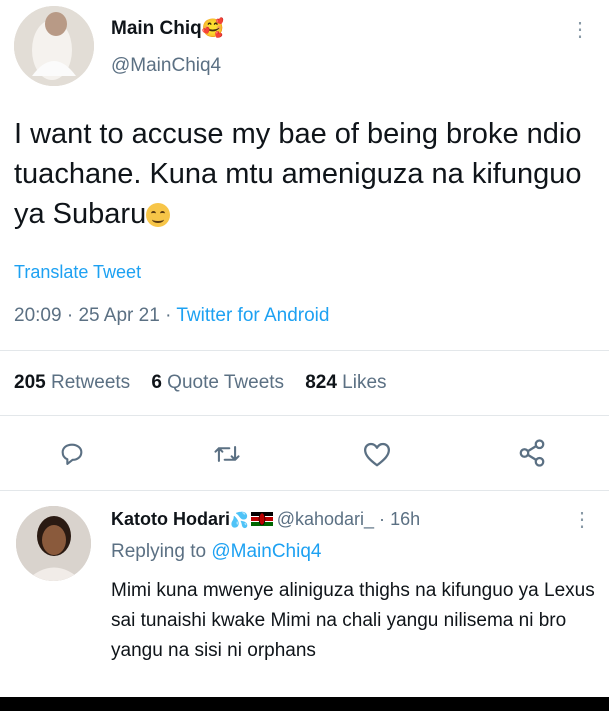  Describe the element at coordinates (325, 519) in the screenshot. I see `reply-author-handle: @kahodari_` at that location.